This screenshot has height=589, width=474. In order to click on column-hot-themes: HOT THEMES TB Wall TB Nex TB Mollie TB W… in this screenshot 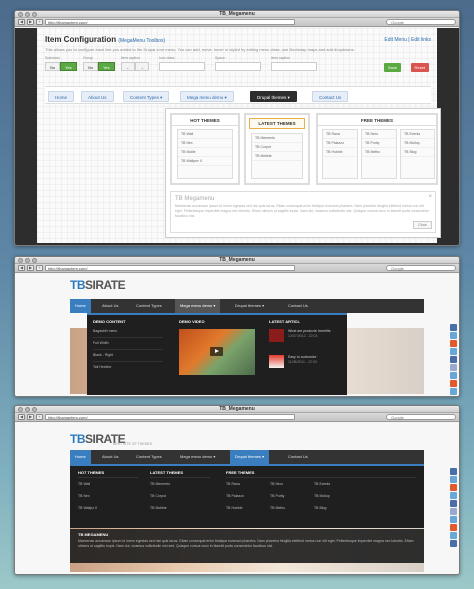, I will do `click(205, 149)`.